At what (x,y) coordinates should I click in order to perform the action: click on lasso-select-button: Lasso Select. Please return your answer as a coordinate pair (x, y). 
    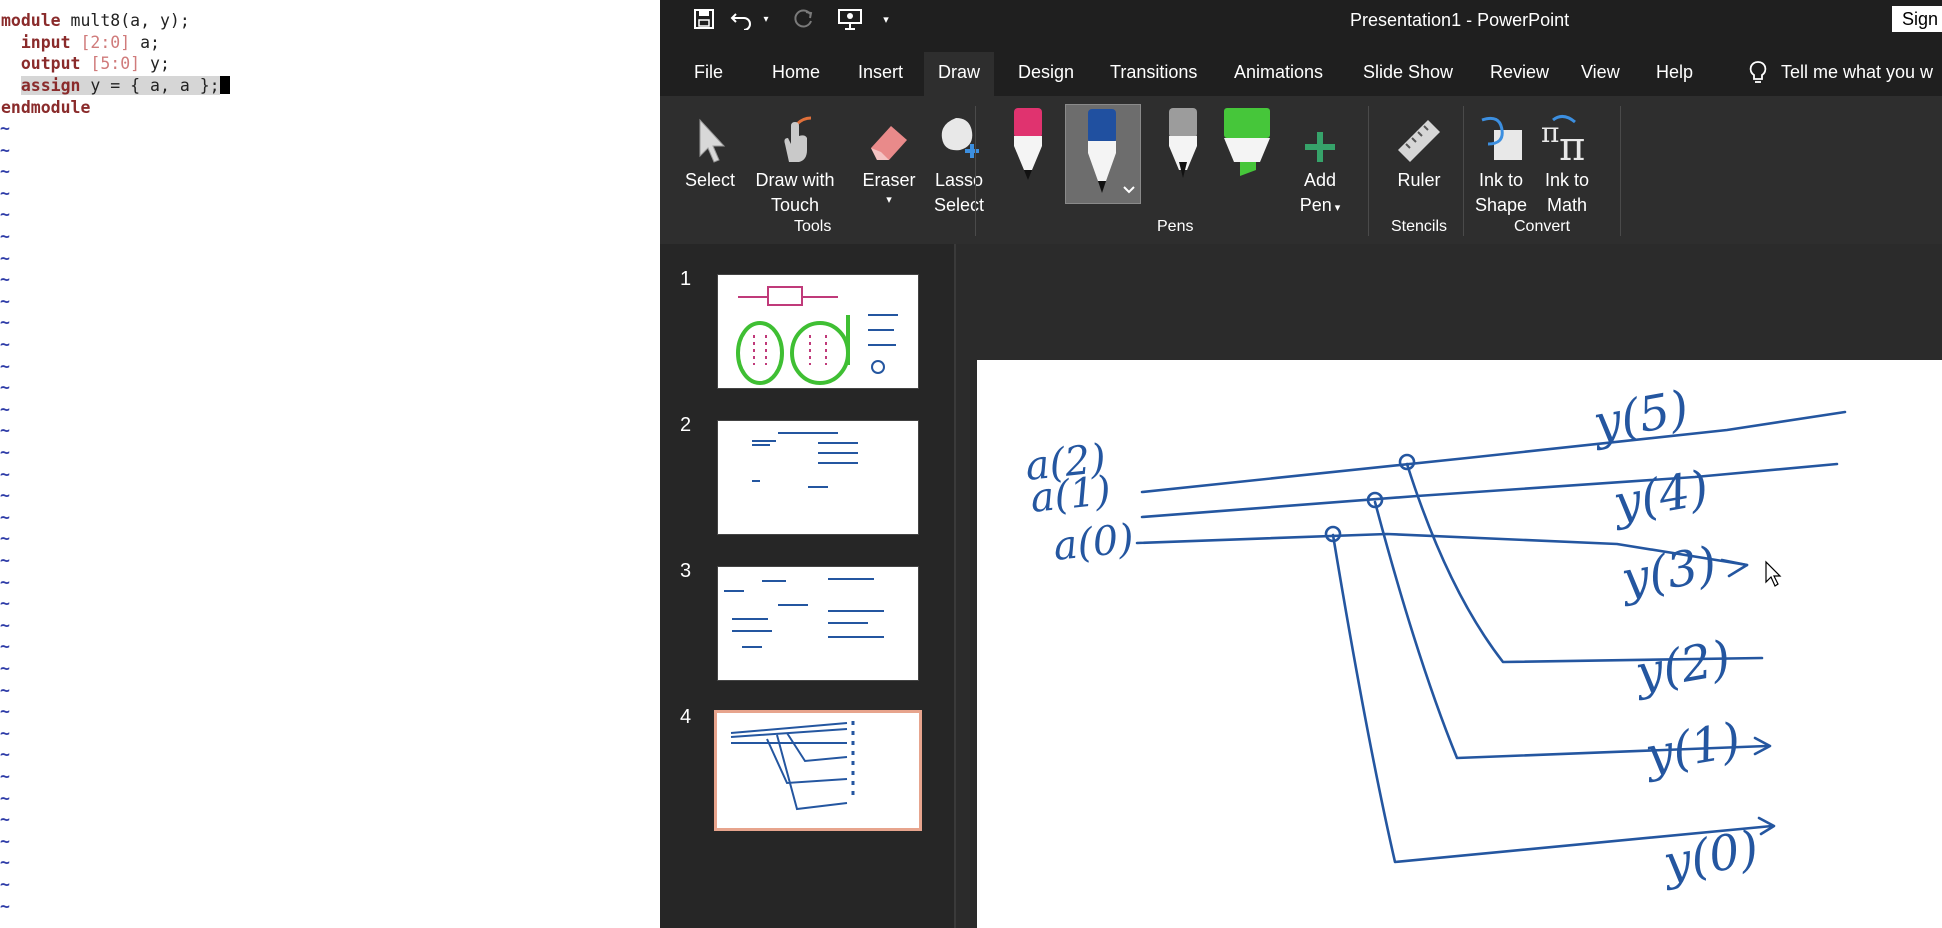
    Looking at the image, I should click on (959, 163).